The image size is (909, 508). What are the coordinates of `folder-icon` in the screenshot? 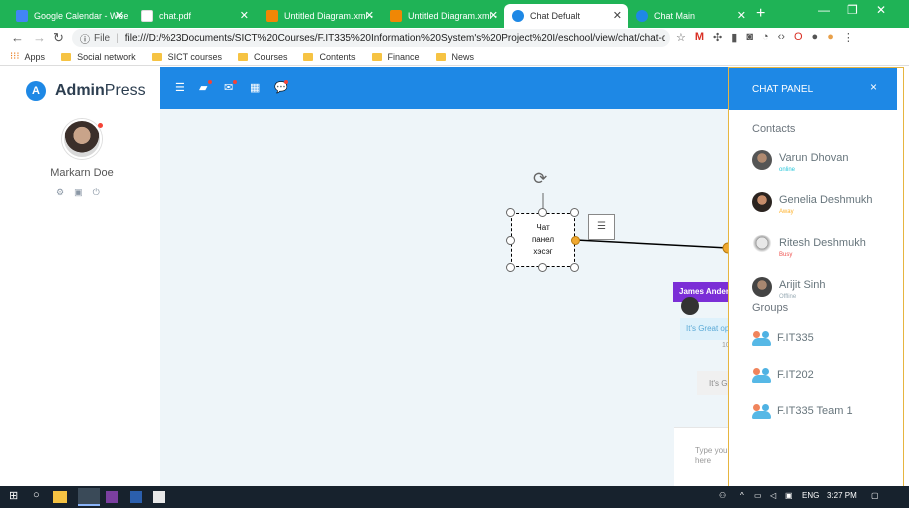 It's located at (376, 56).